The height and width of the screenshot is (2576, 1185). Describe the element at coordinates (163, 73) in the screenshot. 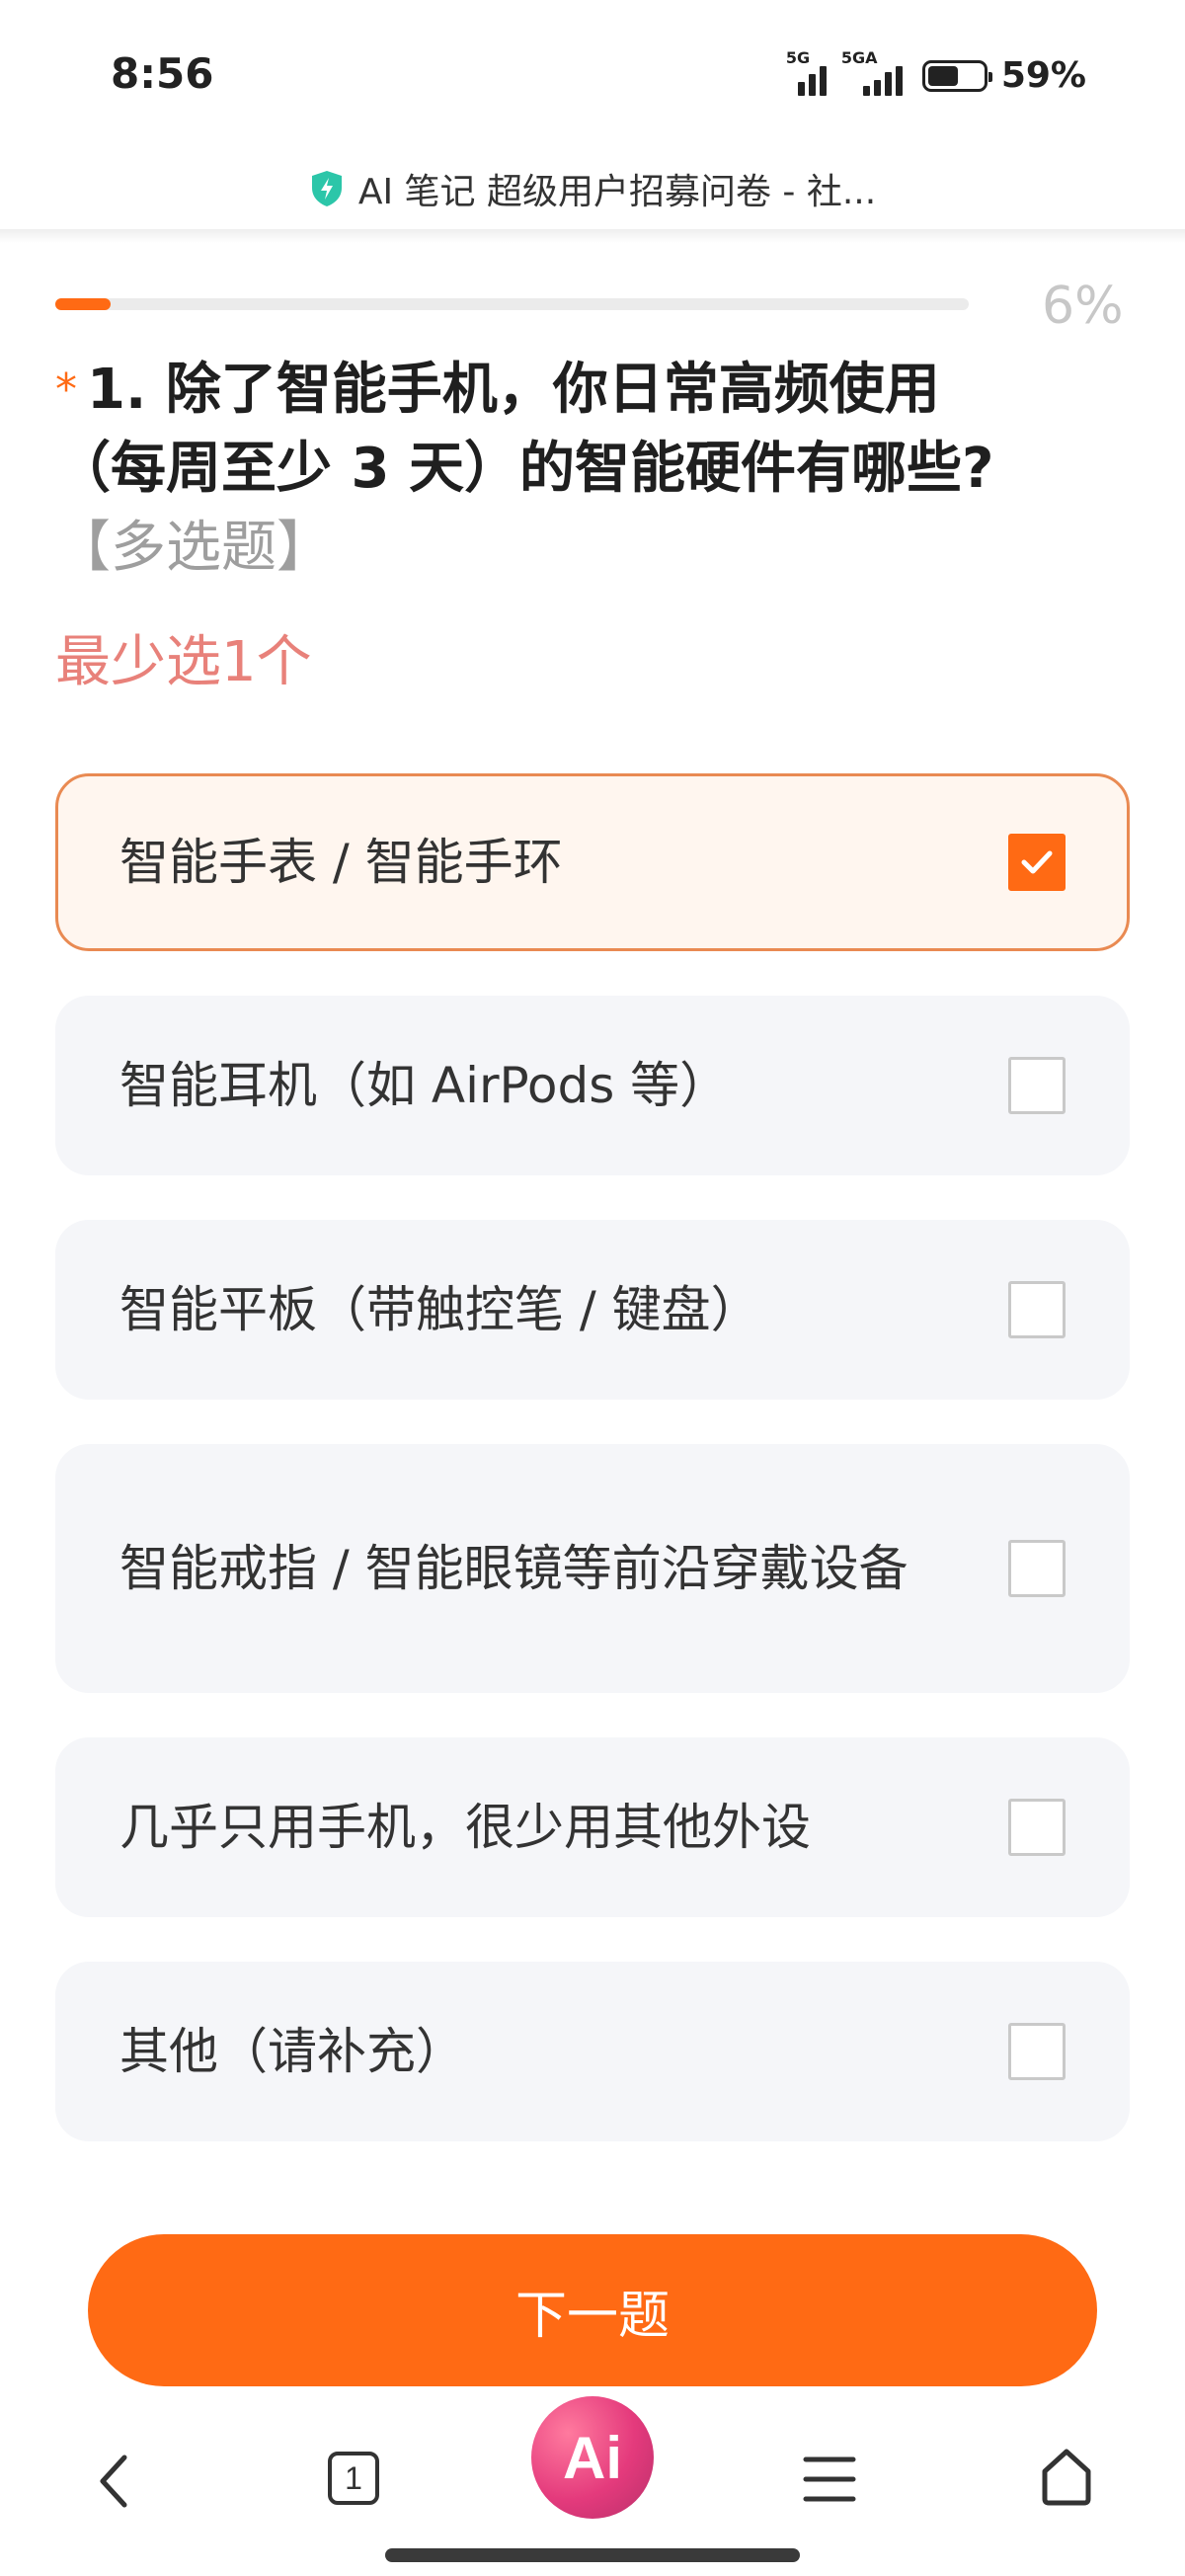

I see `status-time: 8:56` at that location.